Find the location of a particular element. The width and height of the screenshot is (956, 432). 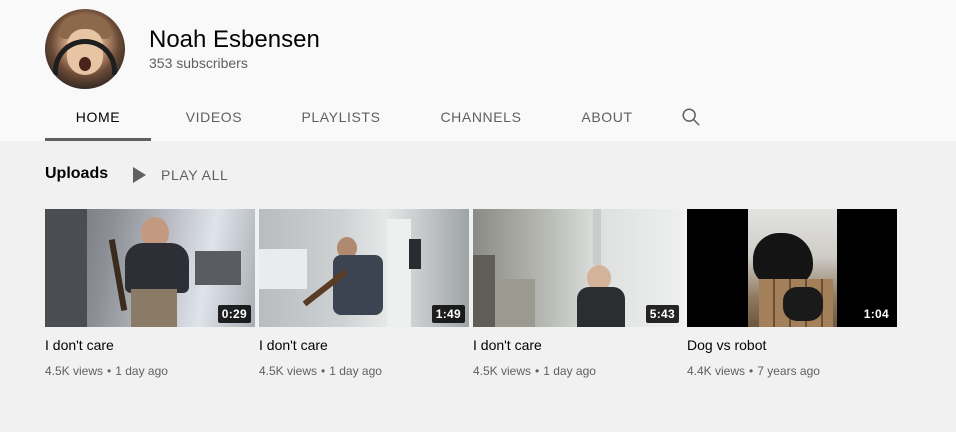

video-views: 4.4K views is located at coordinates (716, 371).